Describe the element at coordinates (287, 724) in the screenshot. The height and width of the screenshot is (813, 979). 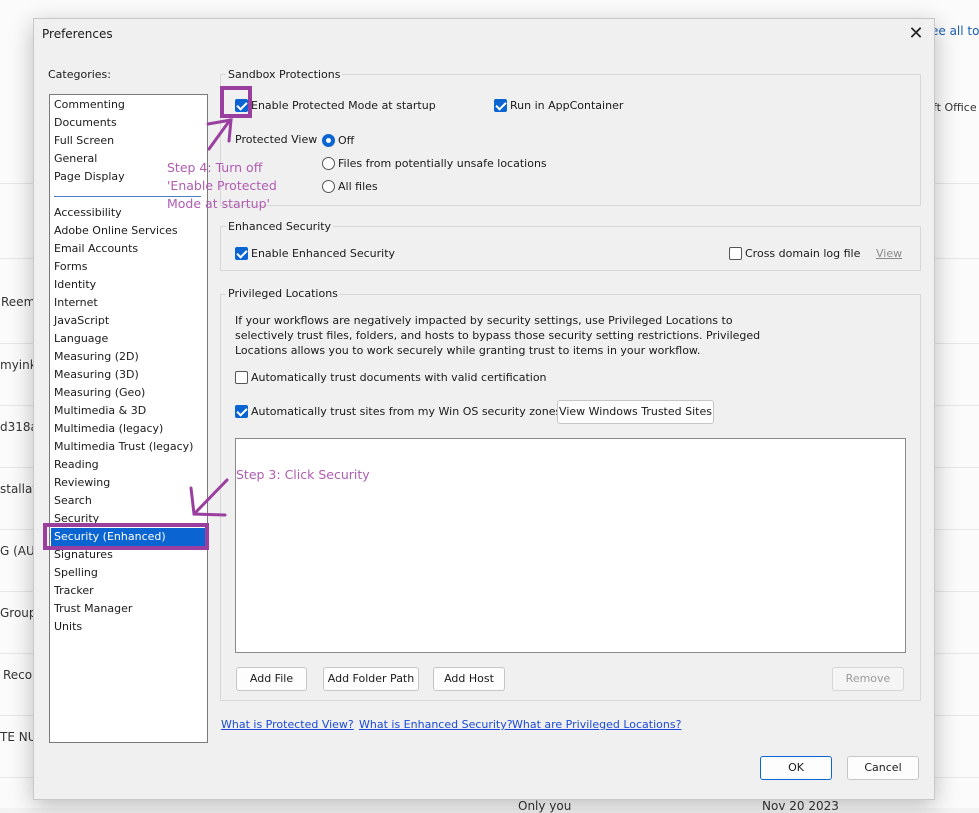
I see `what-is-protected-view-link: What is Protected View?` at that location.